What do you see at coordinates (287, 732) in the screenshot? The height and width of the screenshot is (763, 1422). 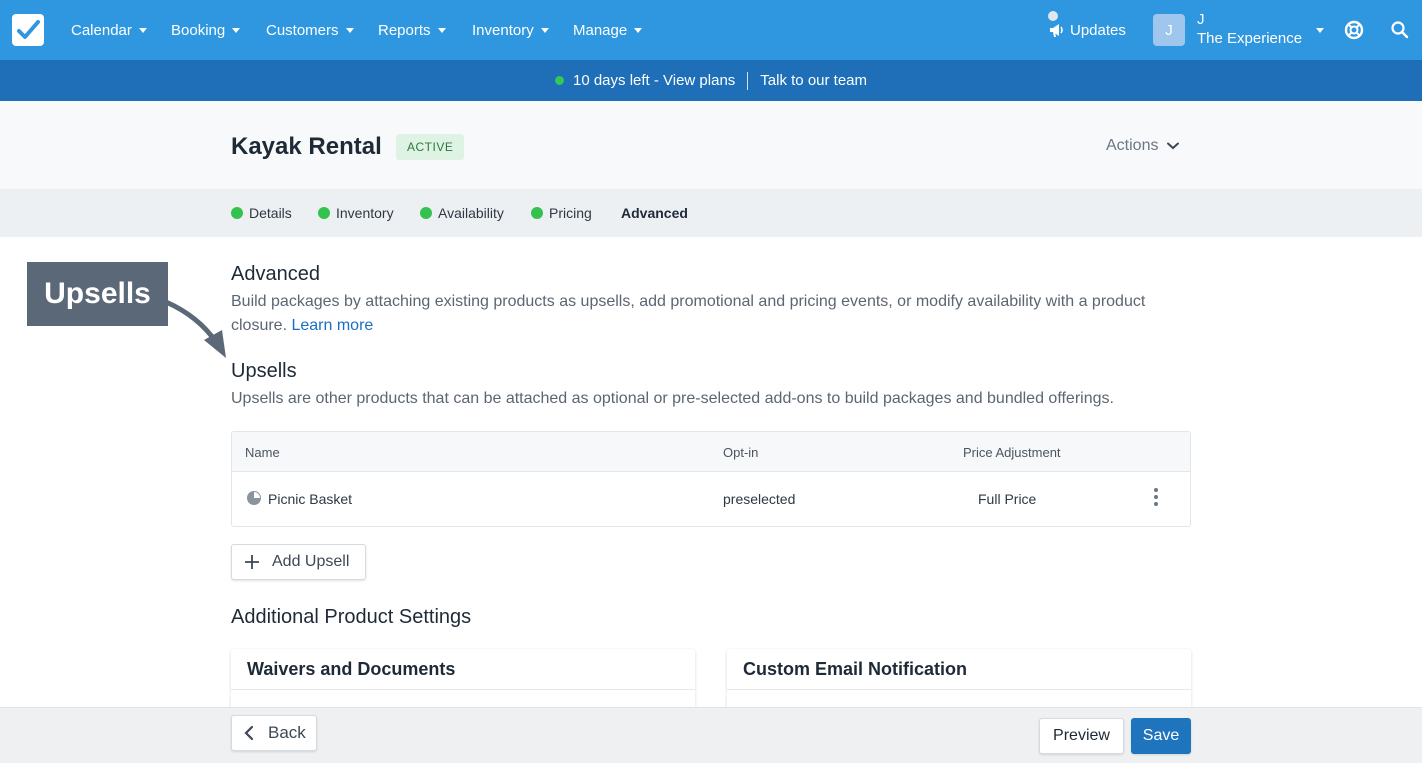 I see `back-label: Back` at bounding box center [287, 732].